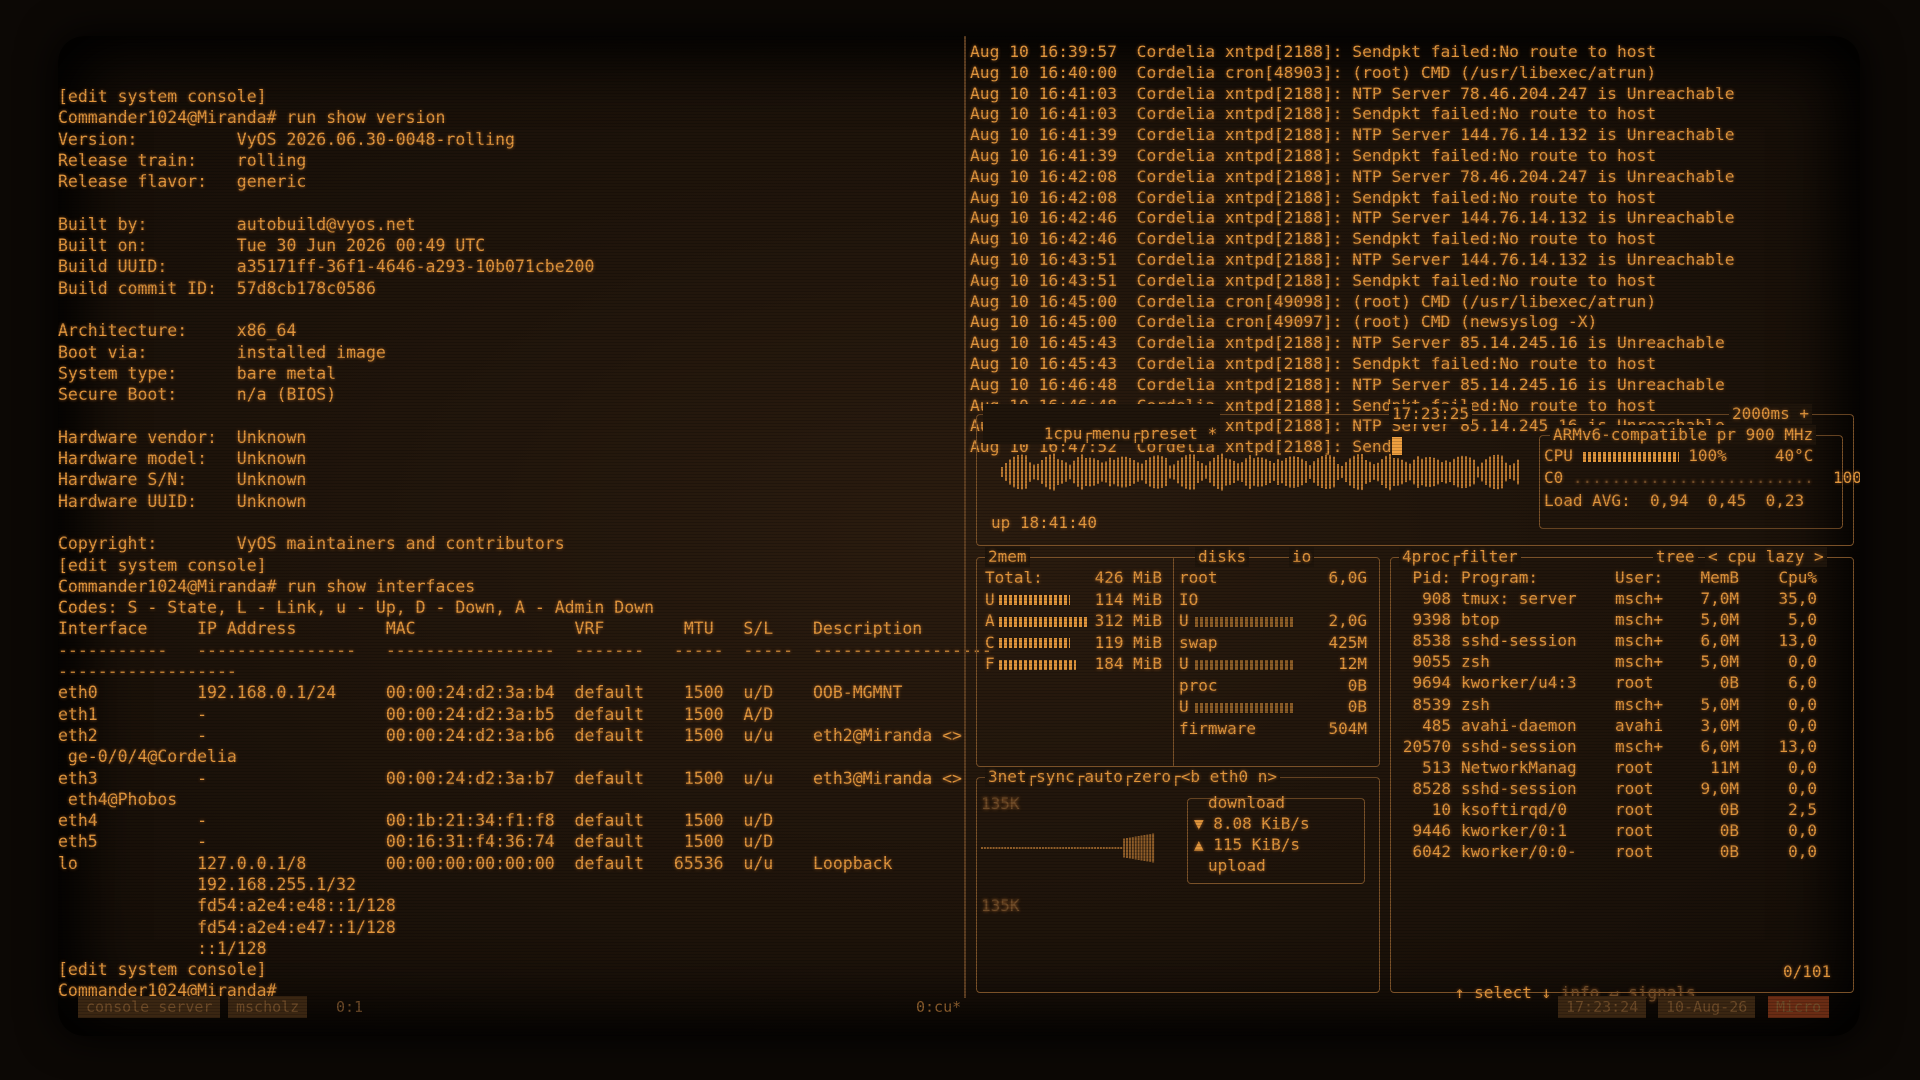 The width and height of the screenshot is (1920, 1080). I want to click on proc-cpu: 2,5, so click(1802, 809).